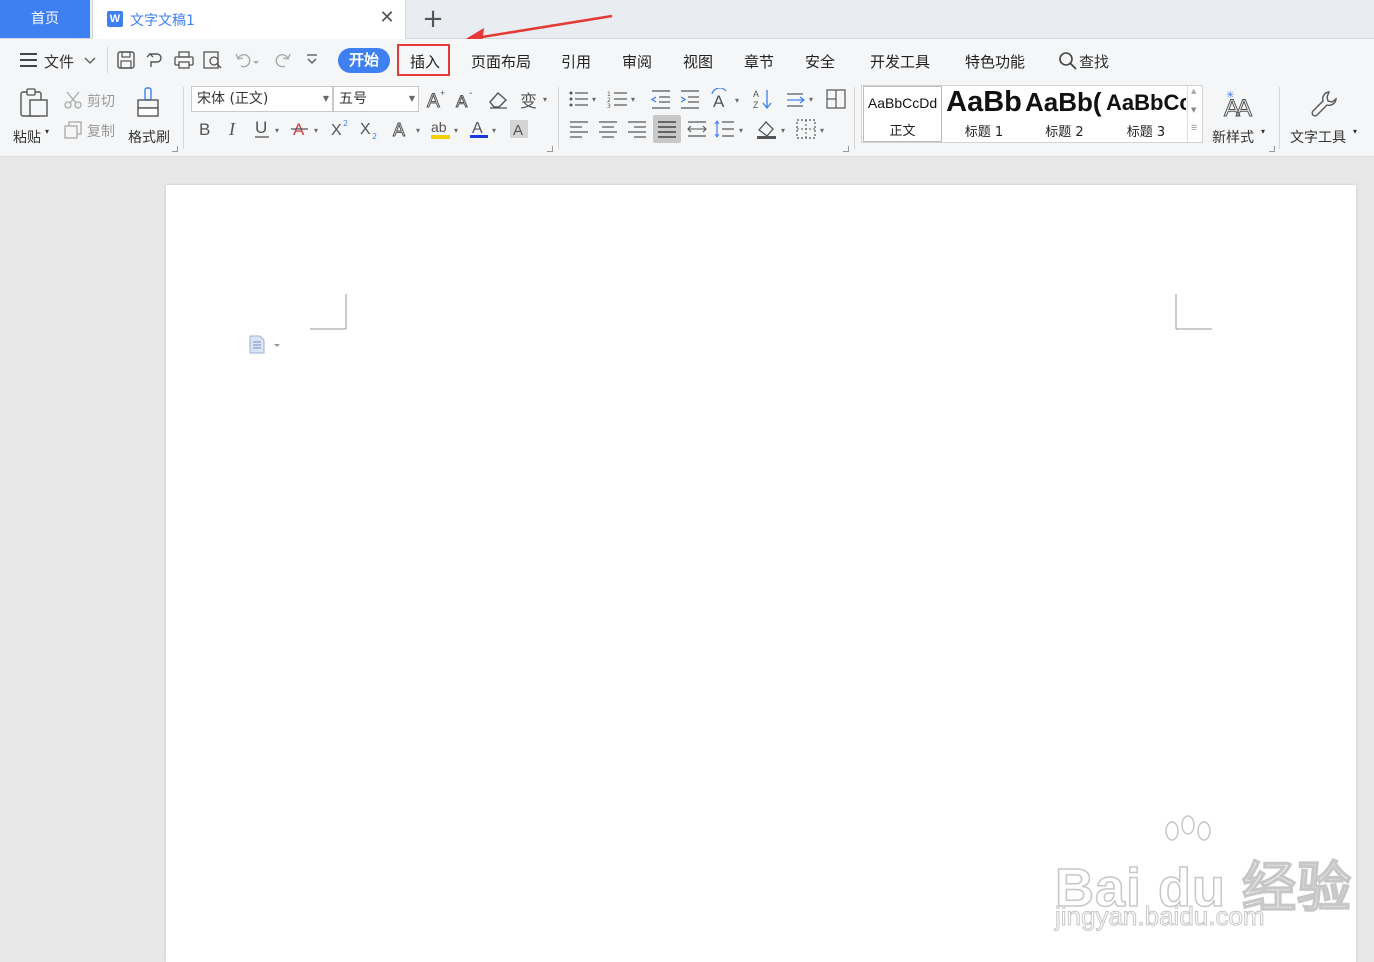  Describe the element at coordinates (126, 61) in the screenshot. I see `save-icon` at that location.